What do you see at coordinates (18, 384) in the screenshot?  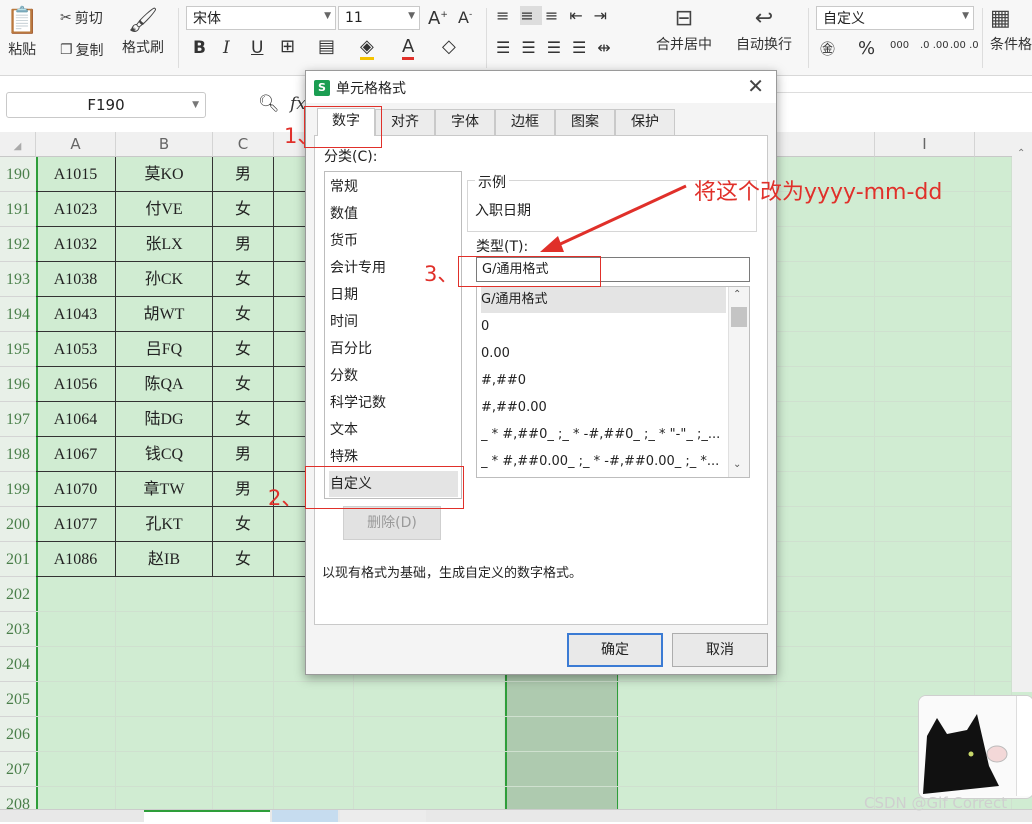 I see `row-header: 196` at bounding box center [18, 384].